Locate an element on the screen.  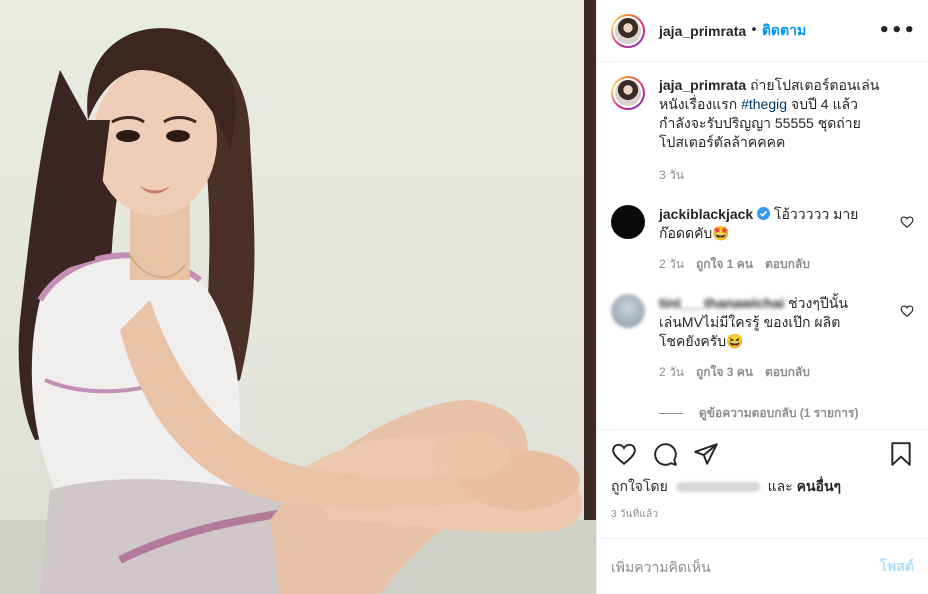
view-replies-button: ดูข้อความตอบกลับ (1 รายการ) is located at coordinates (786, 413).